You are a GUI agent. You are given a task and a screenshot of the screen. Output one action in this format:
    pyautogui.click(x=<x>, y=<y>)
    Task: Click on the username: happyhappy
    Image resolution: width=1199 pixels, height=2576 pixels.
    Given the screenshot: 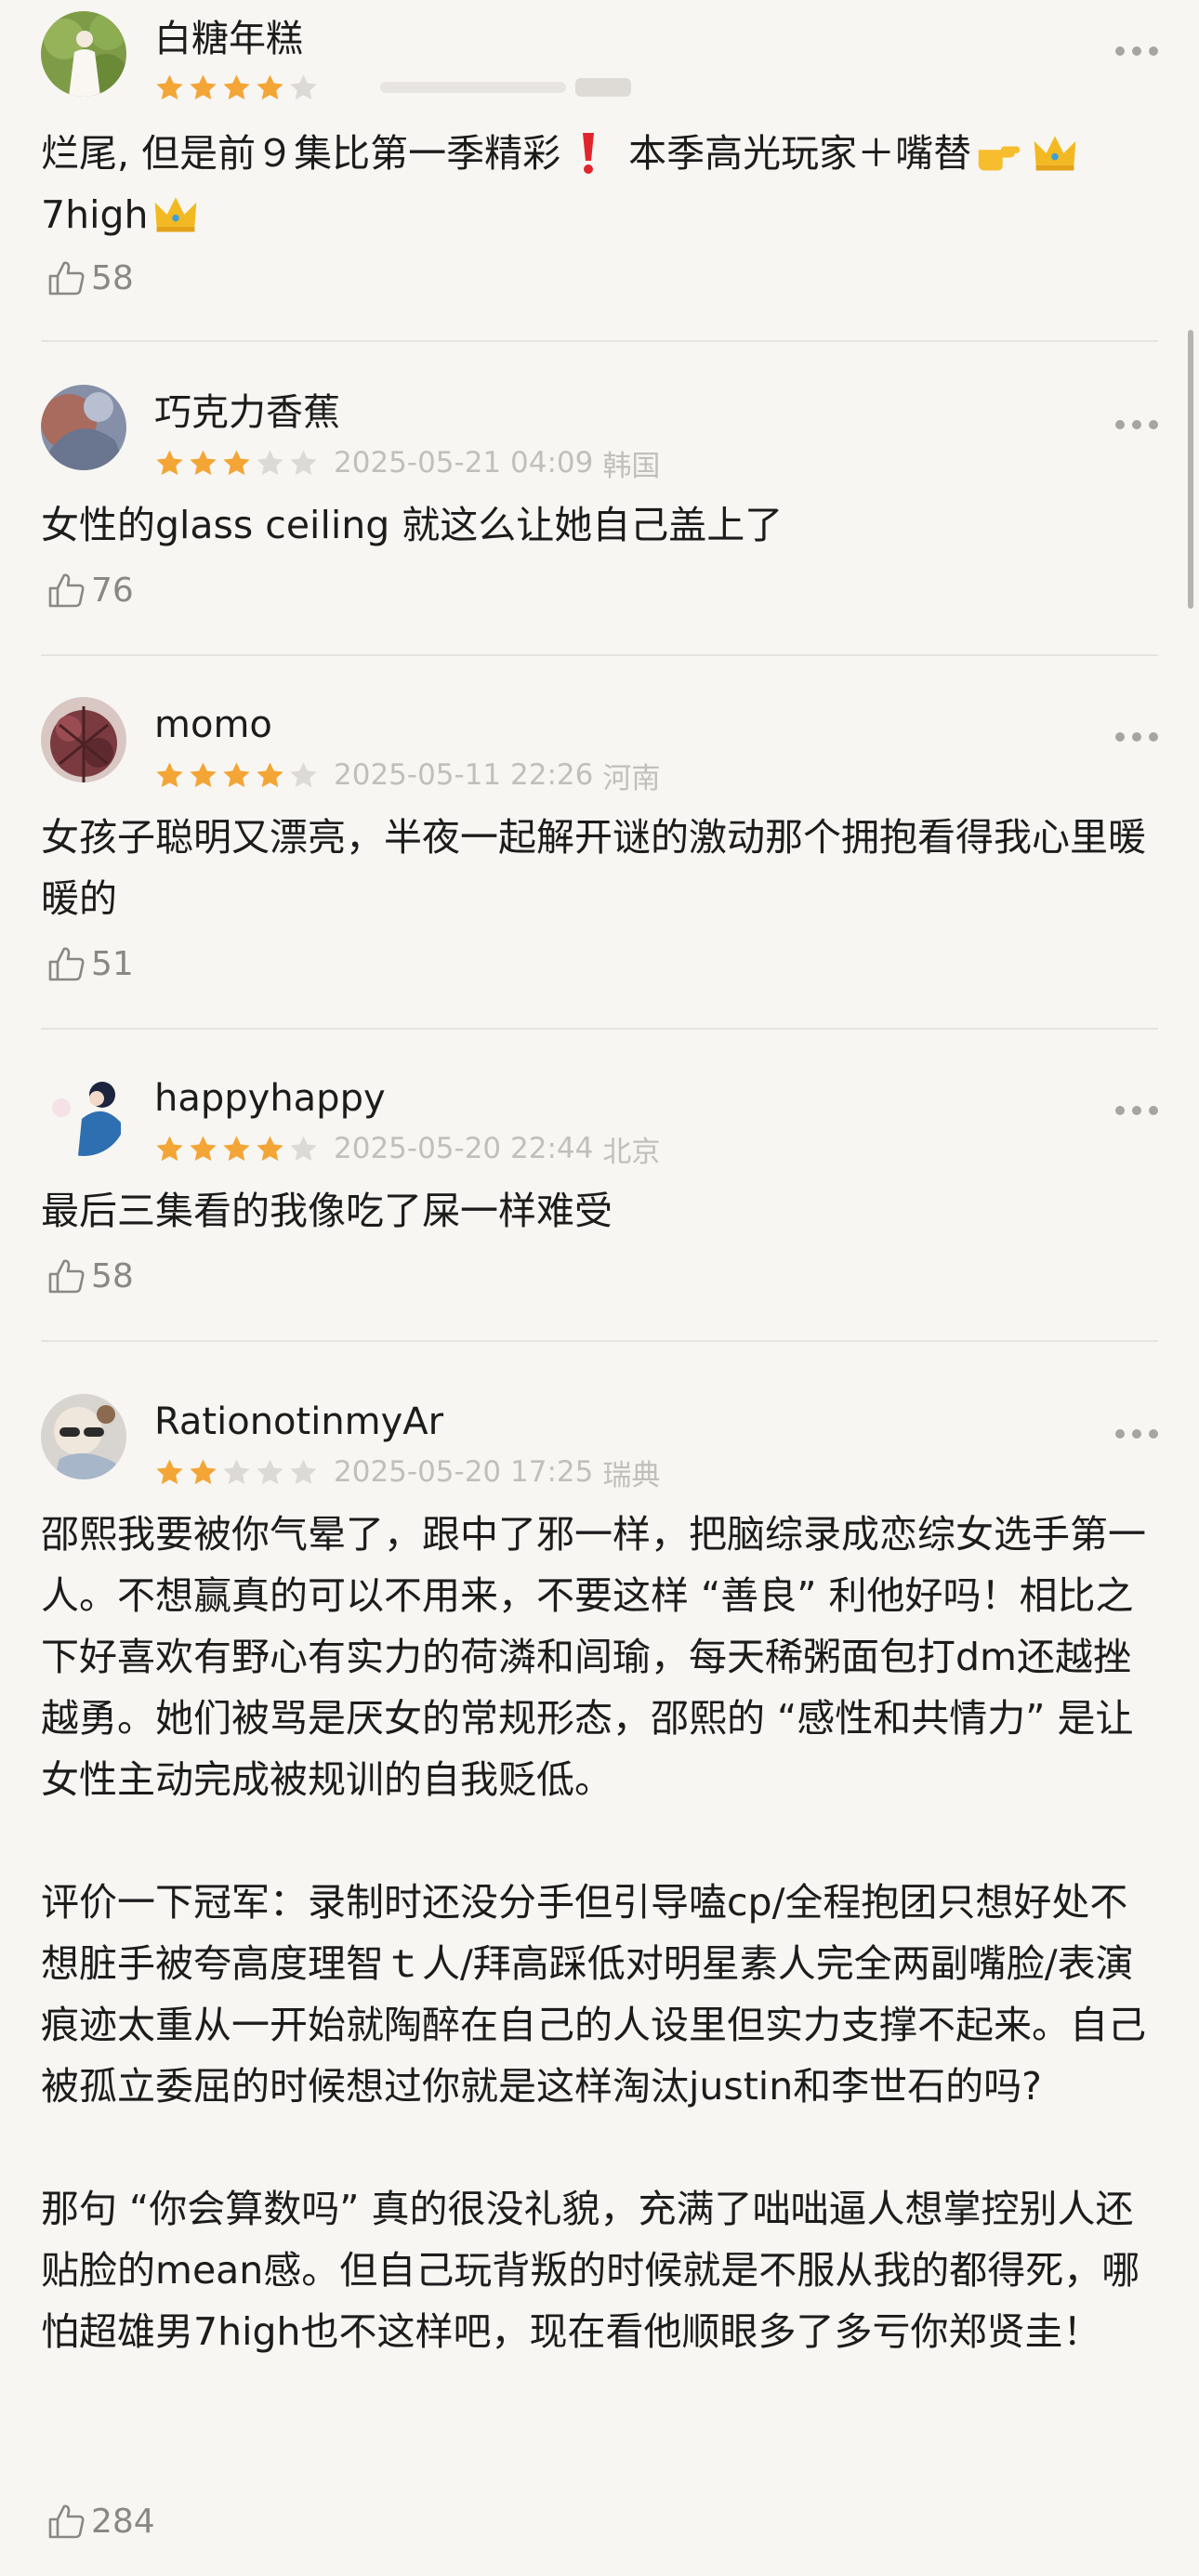 What is the action you would take?
    pyautogui.click(x=270, y=1098)
    